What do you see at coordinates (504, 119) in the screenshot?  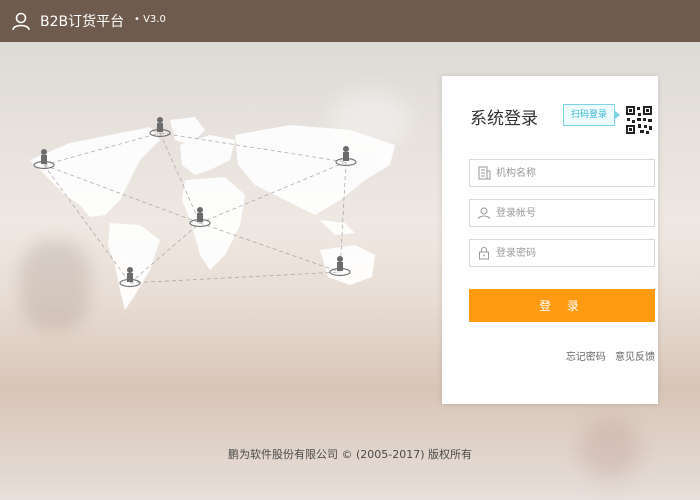 I see `login-title: 系统登录` at bounding box center [504, 119].